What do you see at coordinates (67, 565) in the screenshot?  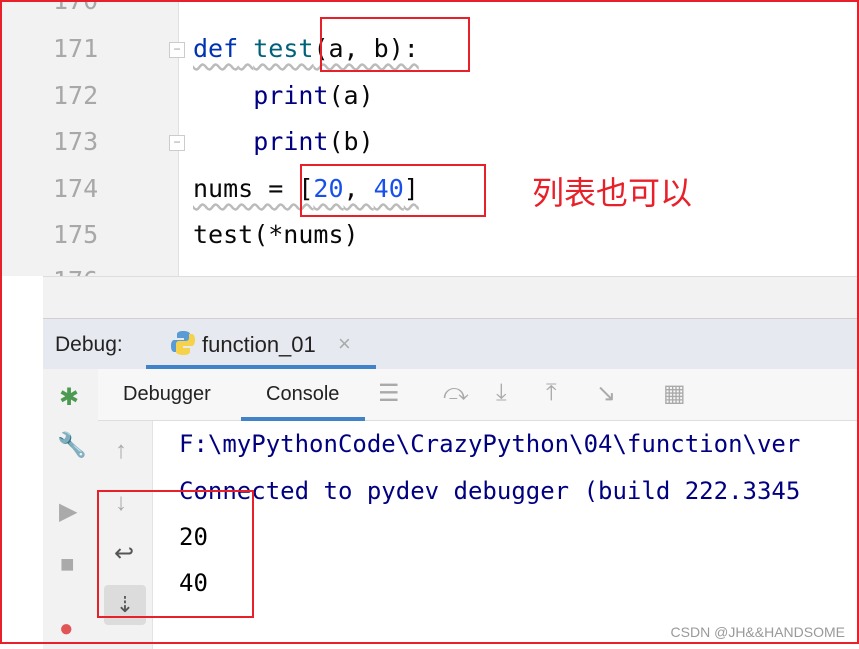 I see `stop-icon: ■` at bounding box center [67, 565].